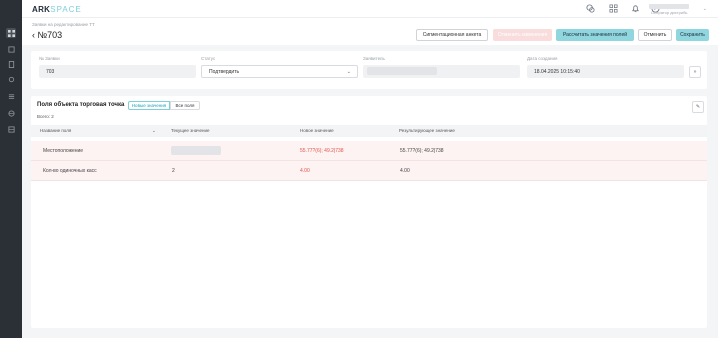 The width and height of the screenshot is (718, 338). Describe the element at coordinates (49, 58) in the screenshot. I see `request-number-label: № Заявки` at that location.